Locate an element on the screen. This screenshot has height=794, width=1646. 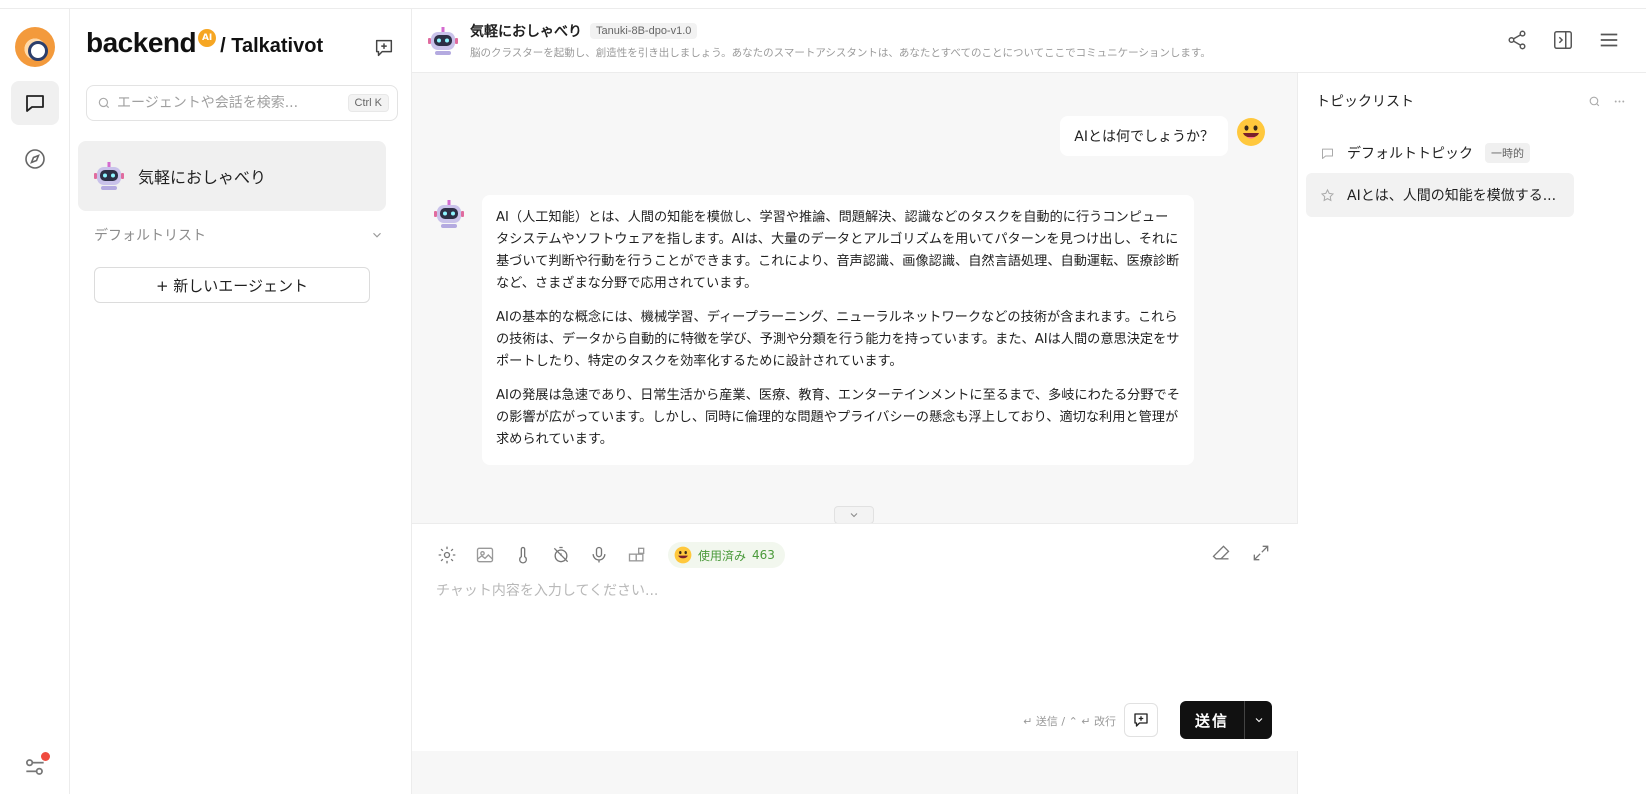
chat-nav-button is located at coordinates (35, 103).